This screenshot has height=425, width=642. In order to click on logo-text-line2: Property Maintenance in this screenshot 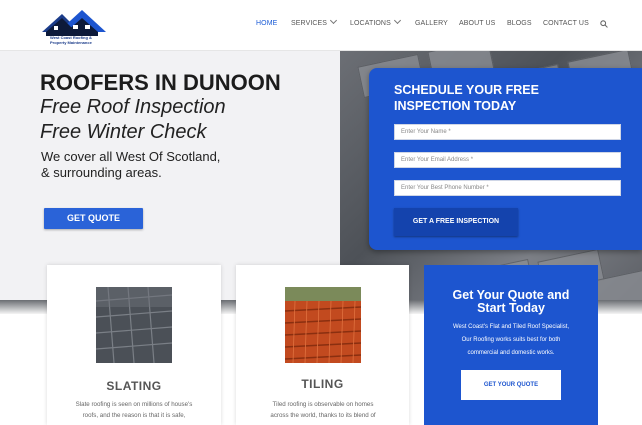, I will do `click(71, 42)`.